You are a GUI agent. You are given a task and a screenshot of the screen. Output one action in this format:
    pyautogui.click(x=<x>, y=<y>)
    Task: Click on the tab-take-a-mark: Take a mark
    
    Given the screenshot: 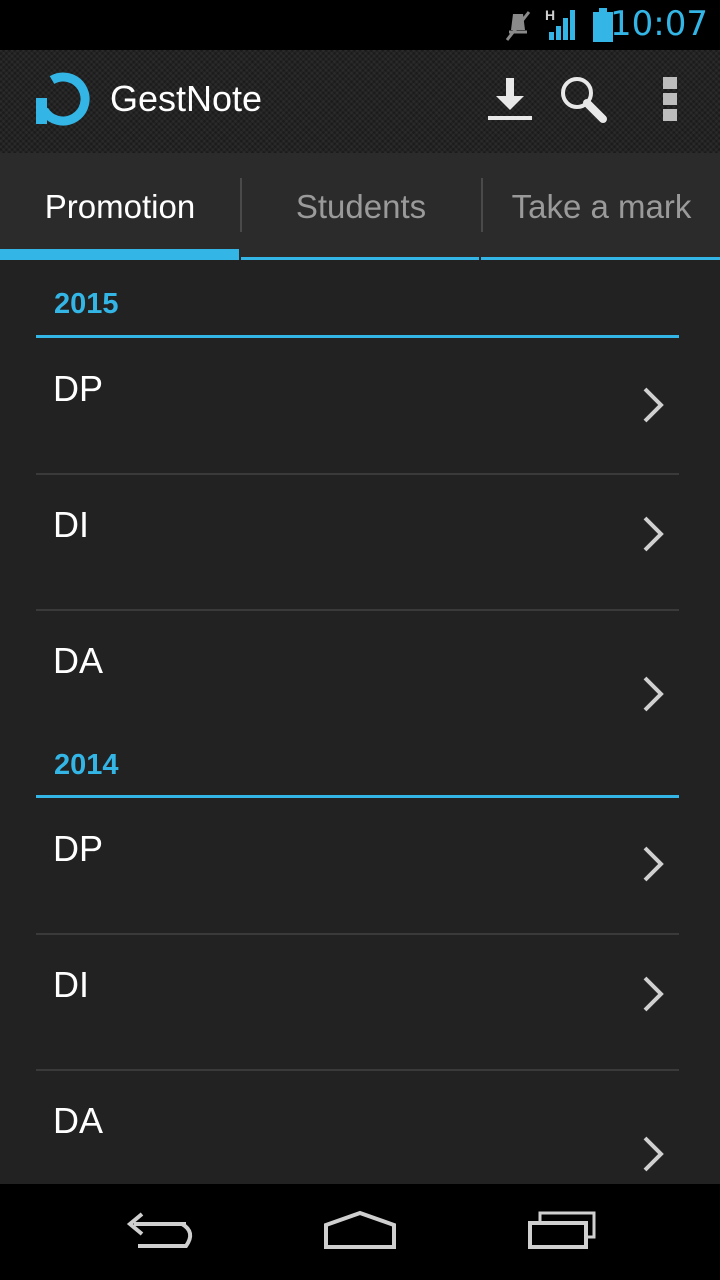 What is the action you would take?
    pyautogui.click(x=601, y=206)
    